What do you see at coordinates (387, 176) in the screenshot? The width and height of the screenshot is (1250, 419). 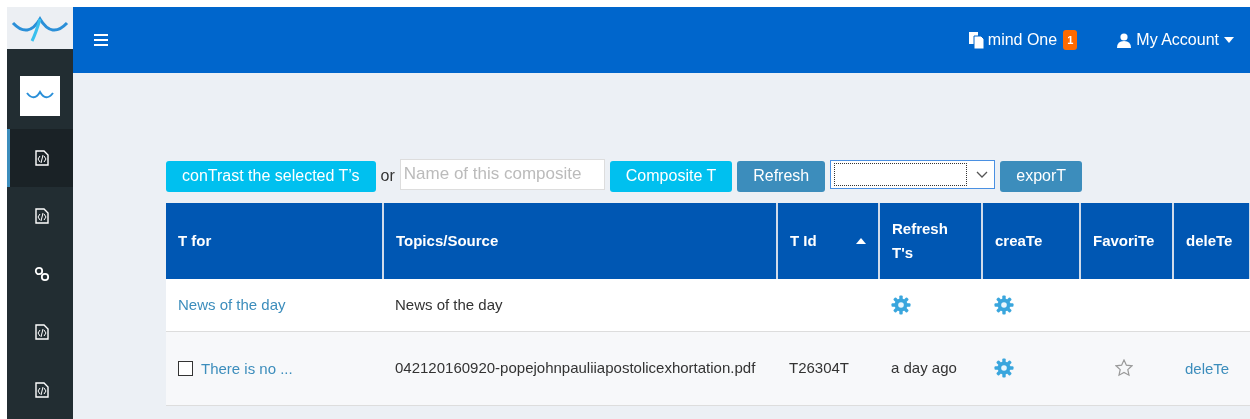 I see `or-text: or` at bounding box center [387, 176].